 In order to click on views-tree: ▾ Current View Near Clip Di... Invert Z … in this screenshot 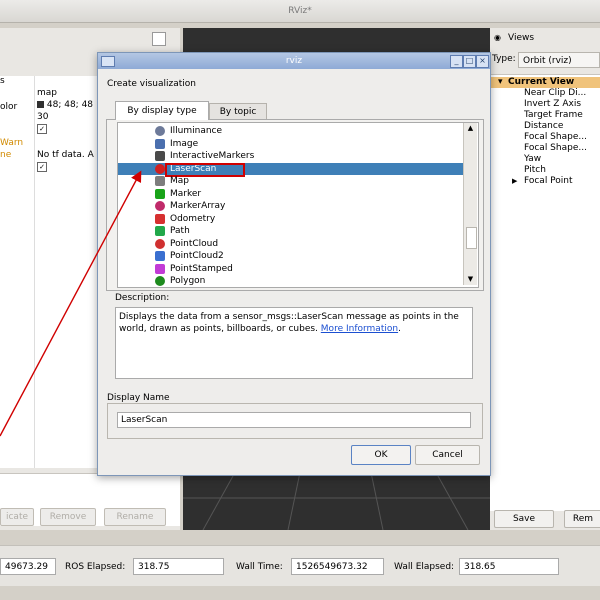, I will do `click(545, 292)`.